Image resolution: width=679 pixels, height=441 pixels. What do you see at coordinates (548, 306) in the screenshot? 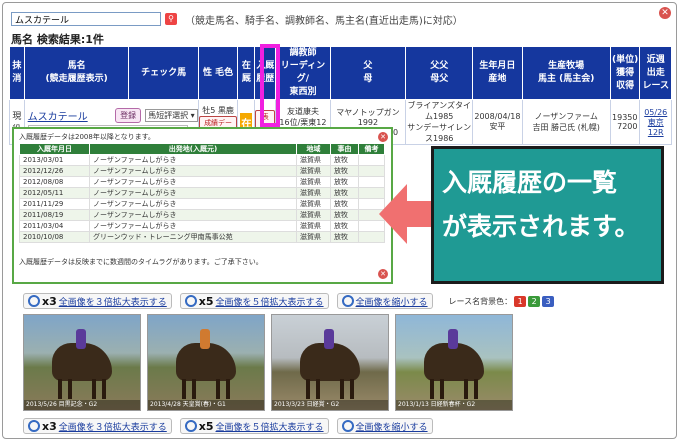
I see `g3-badge: 3番` at bounding box center [548, 306].